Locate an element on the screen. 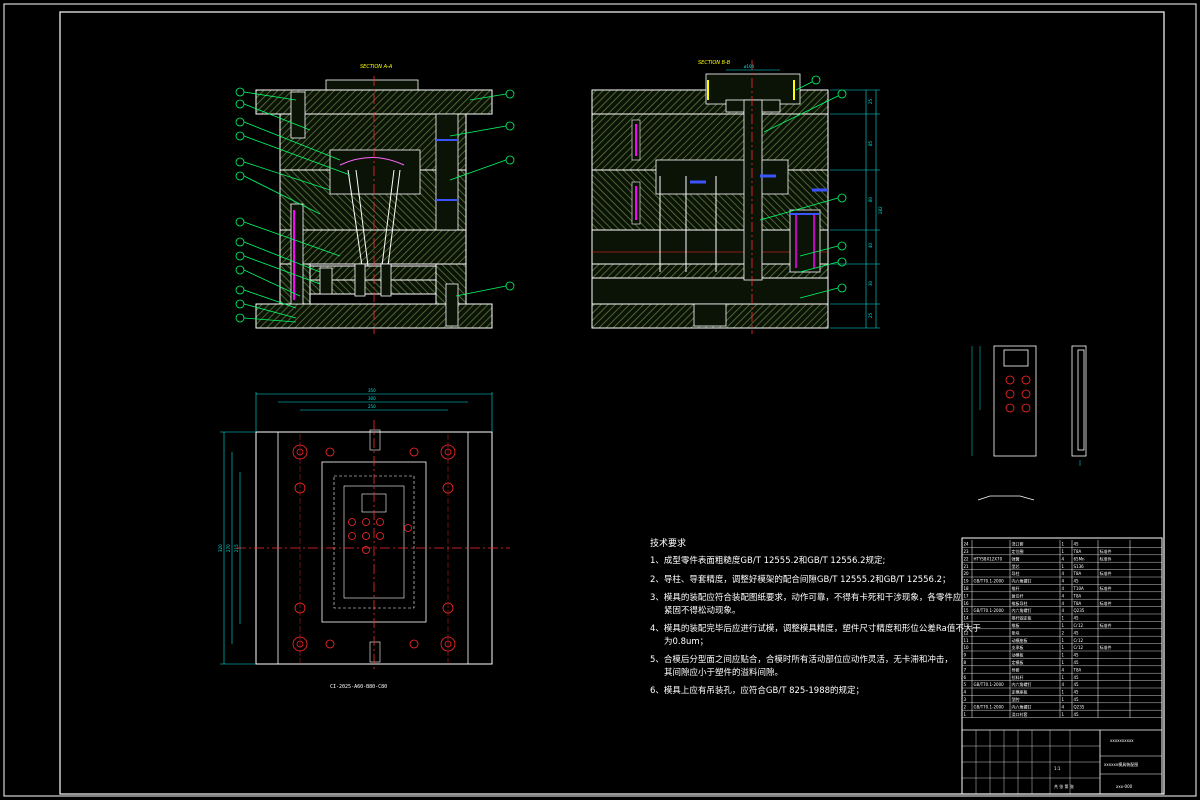  part-name: 推板导柱 is located at coordinates (1020, 603).